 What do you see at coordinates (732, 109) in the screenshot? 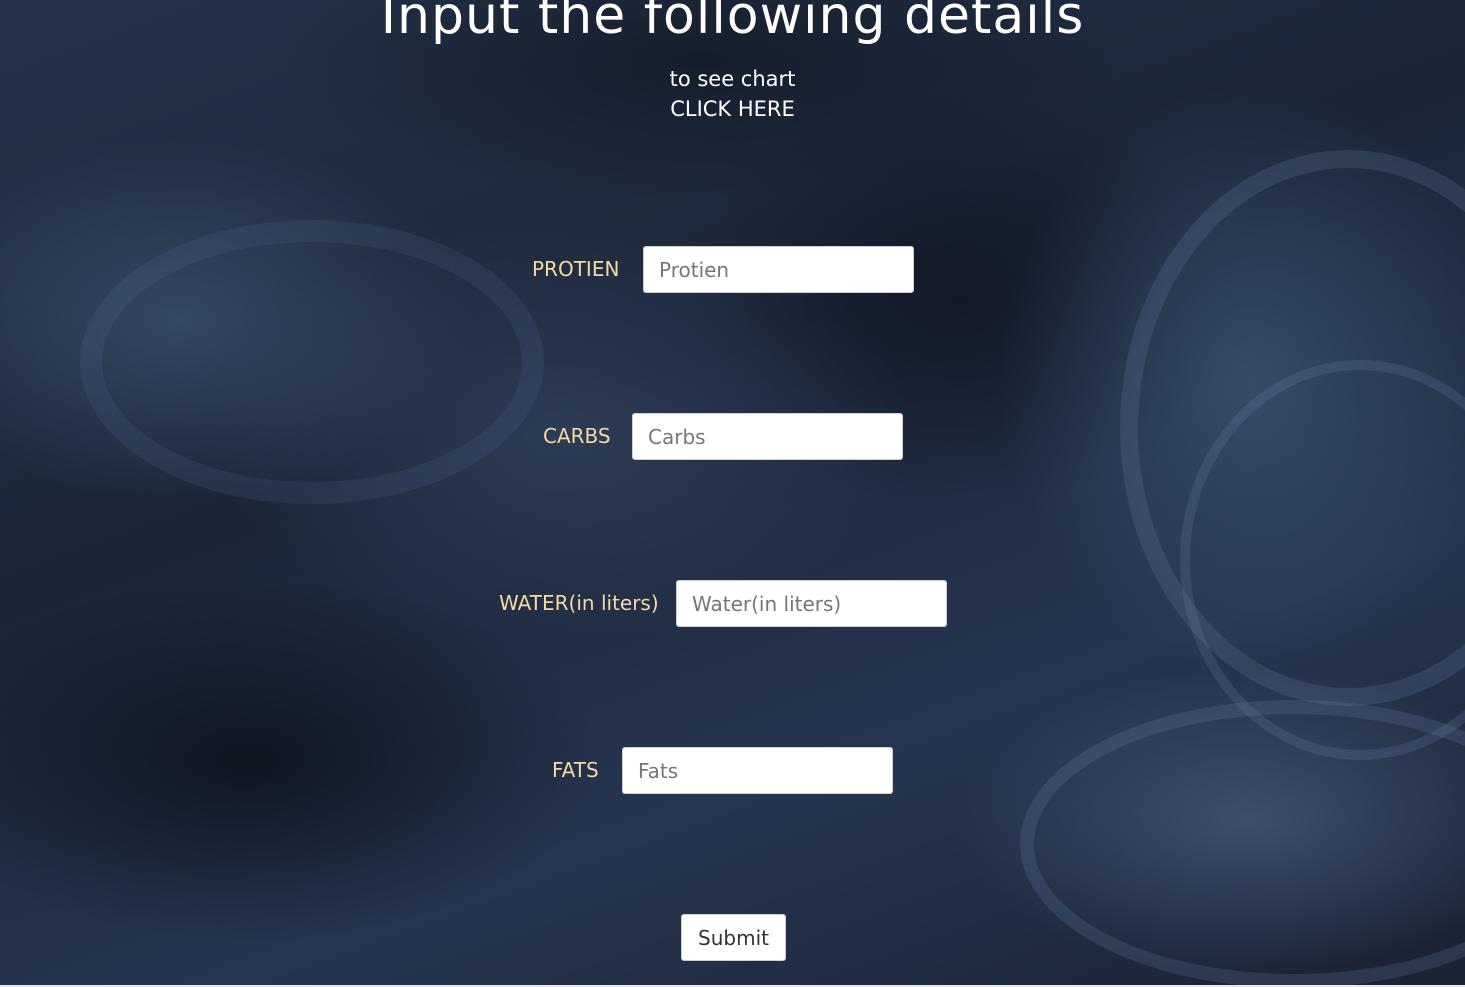
I see `chart-link: CLICK HERE` at bounding box center [732, 109].